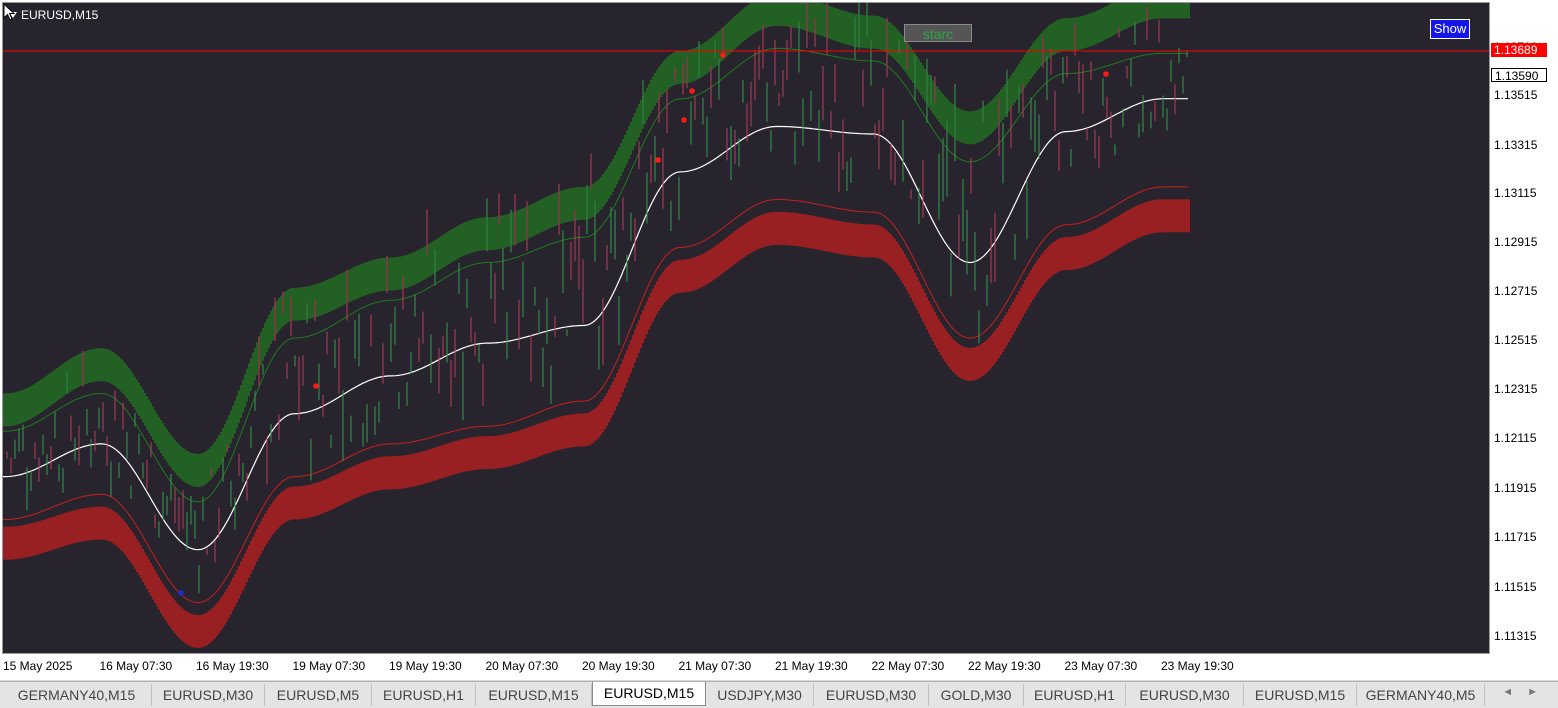  What do you see at coordinates (232, 666) in the screenshot?
I see `time-tick-label: 16 May 19:30` at bounding box center [232, 666].